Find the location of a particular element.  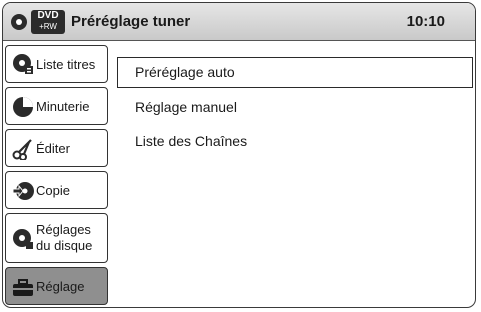

sidebar-item-label-line2: du disque is located at coordinates (64, 245).